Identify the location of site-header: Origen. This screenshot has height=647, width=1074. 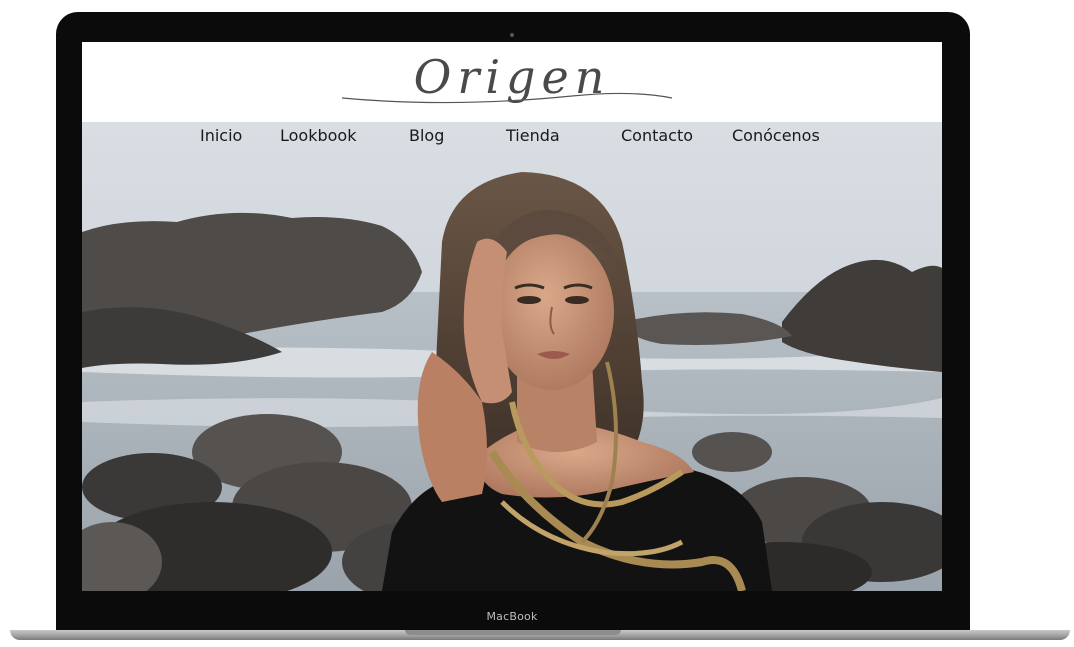
(512, 82).